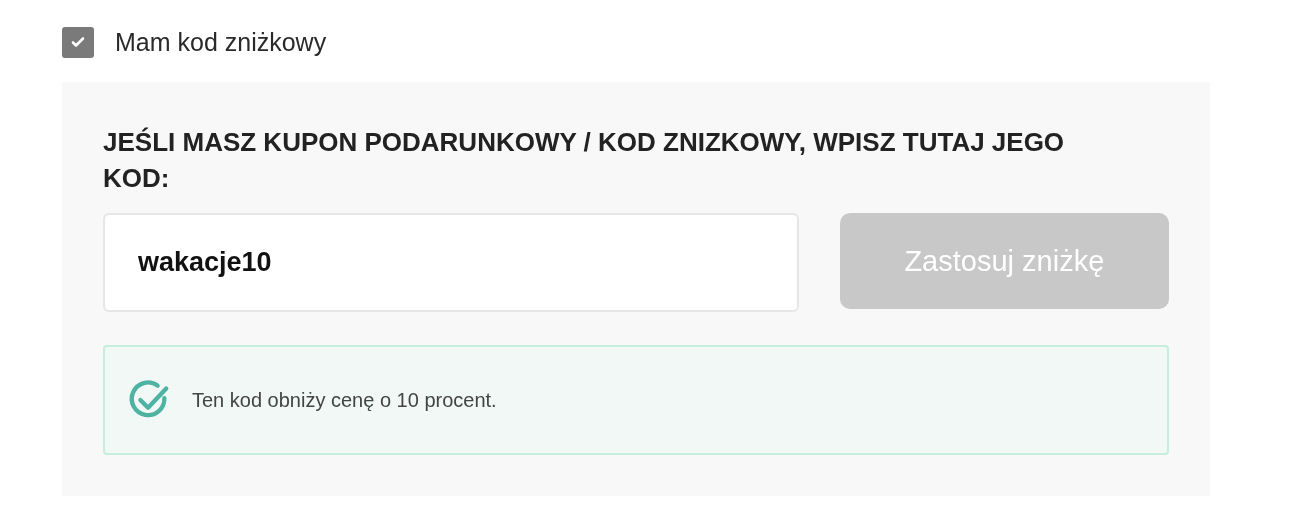 Image resolution: width=1300 pixels, height=532 pixels. I want to click on coupon-heading: JEŚLI MASZ KUPON PODARUNKOWY / KOD ZNIZKOWY, WPISZ TUTAJ JEGO KOD:, so click(584, 160).